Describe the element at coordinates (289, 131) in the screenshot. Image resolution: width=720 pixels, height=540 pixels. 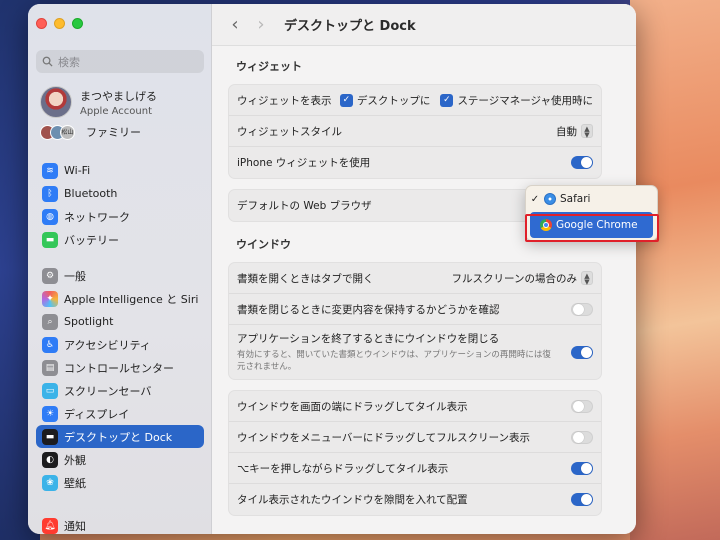
I see `row-label: ウィジェットスタイル` at that location.